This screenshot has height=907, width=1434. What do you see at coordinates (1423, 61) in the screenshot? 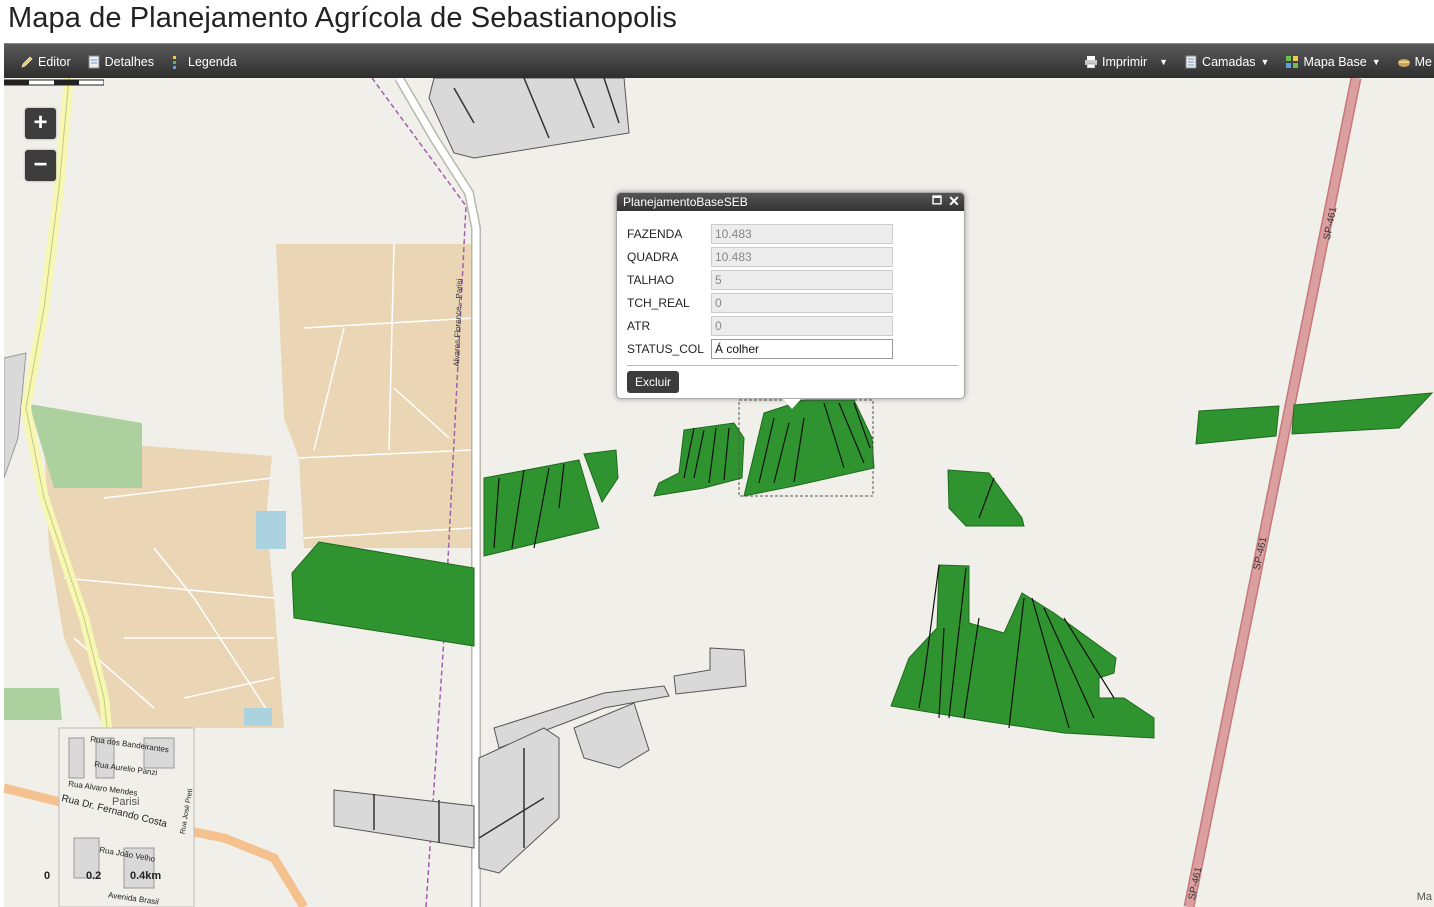
I see `measure-label: Me` at bounding box center [1423, 61].